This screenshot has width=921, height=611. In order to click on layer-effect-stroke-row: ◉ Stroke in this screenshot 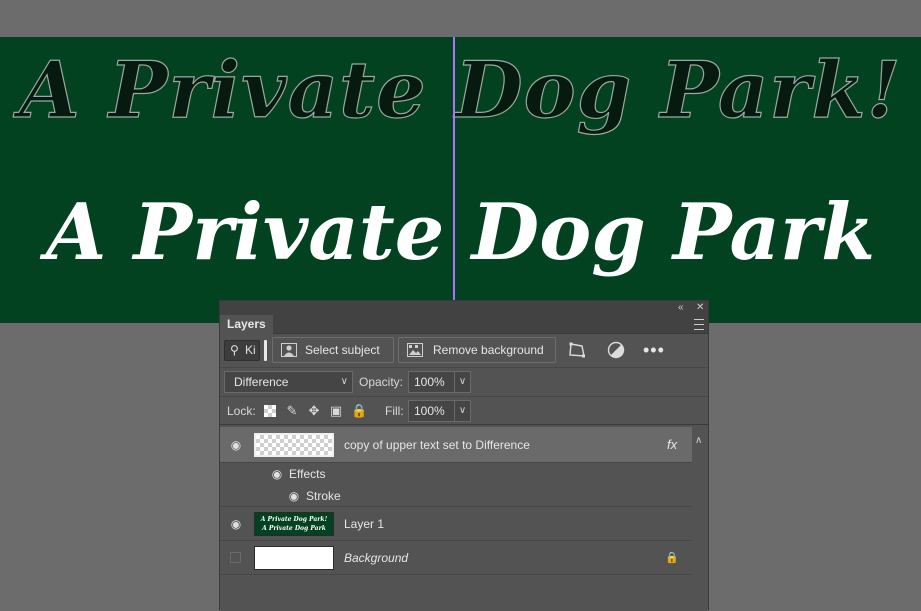, I will do `click(456, 496)`.